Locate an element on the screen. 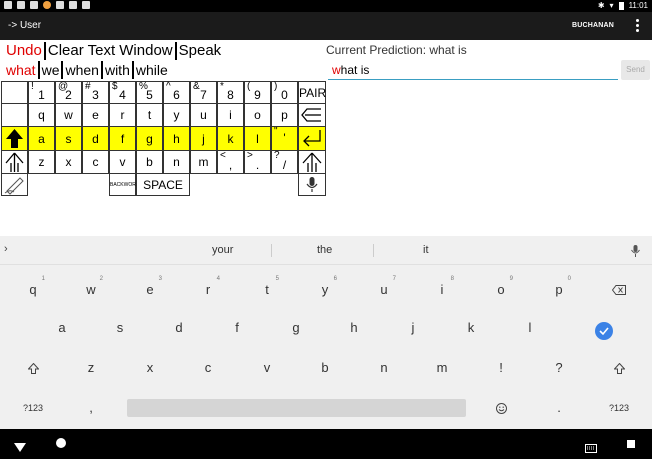 The width and height of the screenshot is (652, 459). grid-key: x is located at coordinates (68, 162).